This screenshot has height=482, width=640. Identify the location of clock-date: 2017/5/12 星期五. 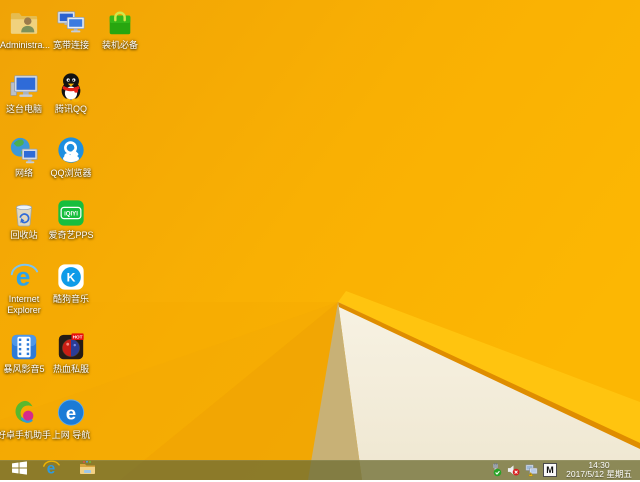
(599, 474).